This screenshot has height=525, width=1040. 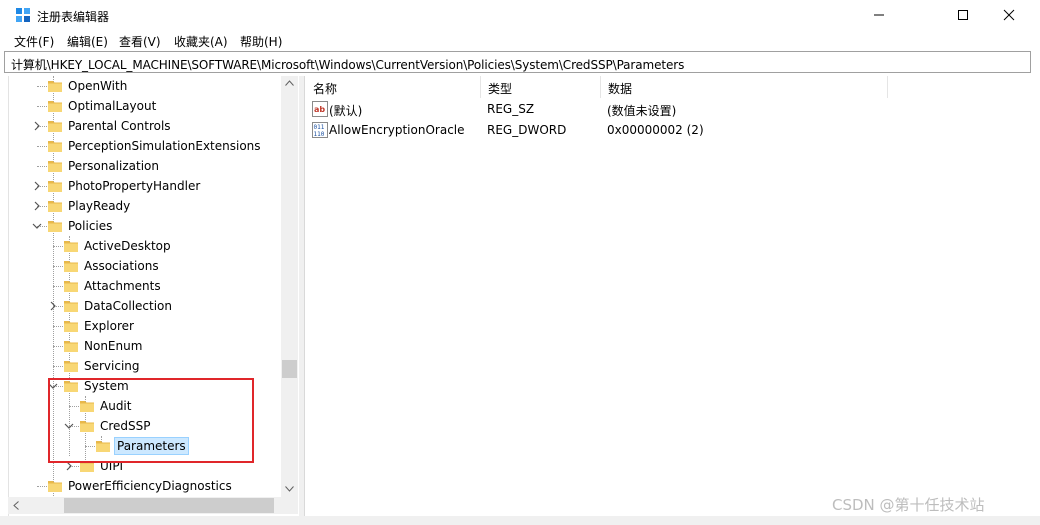 What do you see at coordinates (540, 87) in the screenshot?
I see `column-header-type: 类型` at bounding box center [540, 87].